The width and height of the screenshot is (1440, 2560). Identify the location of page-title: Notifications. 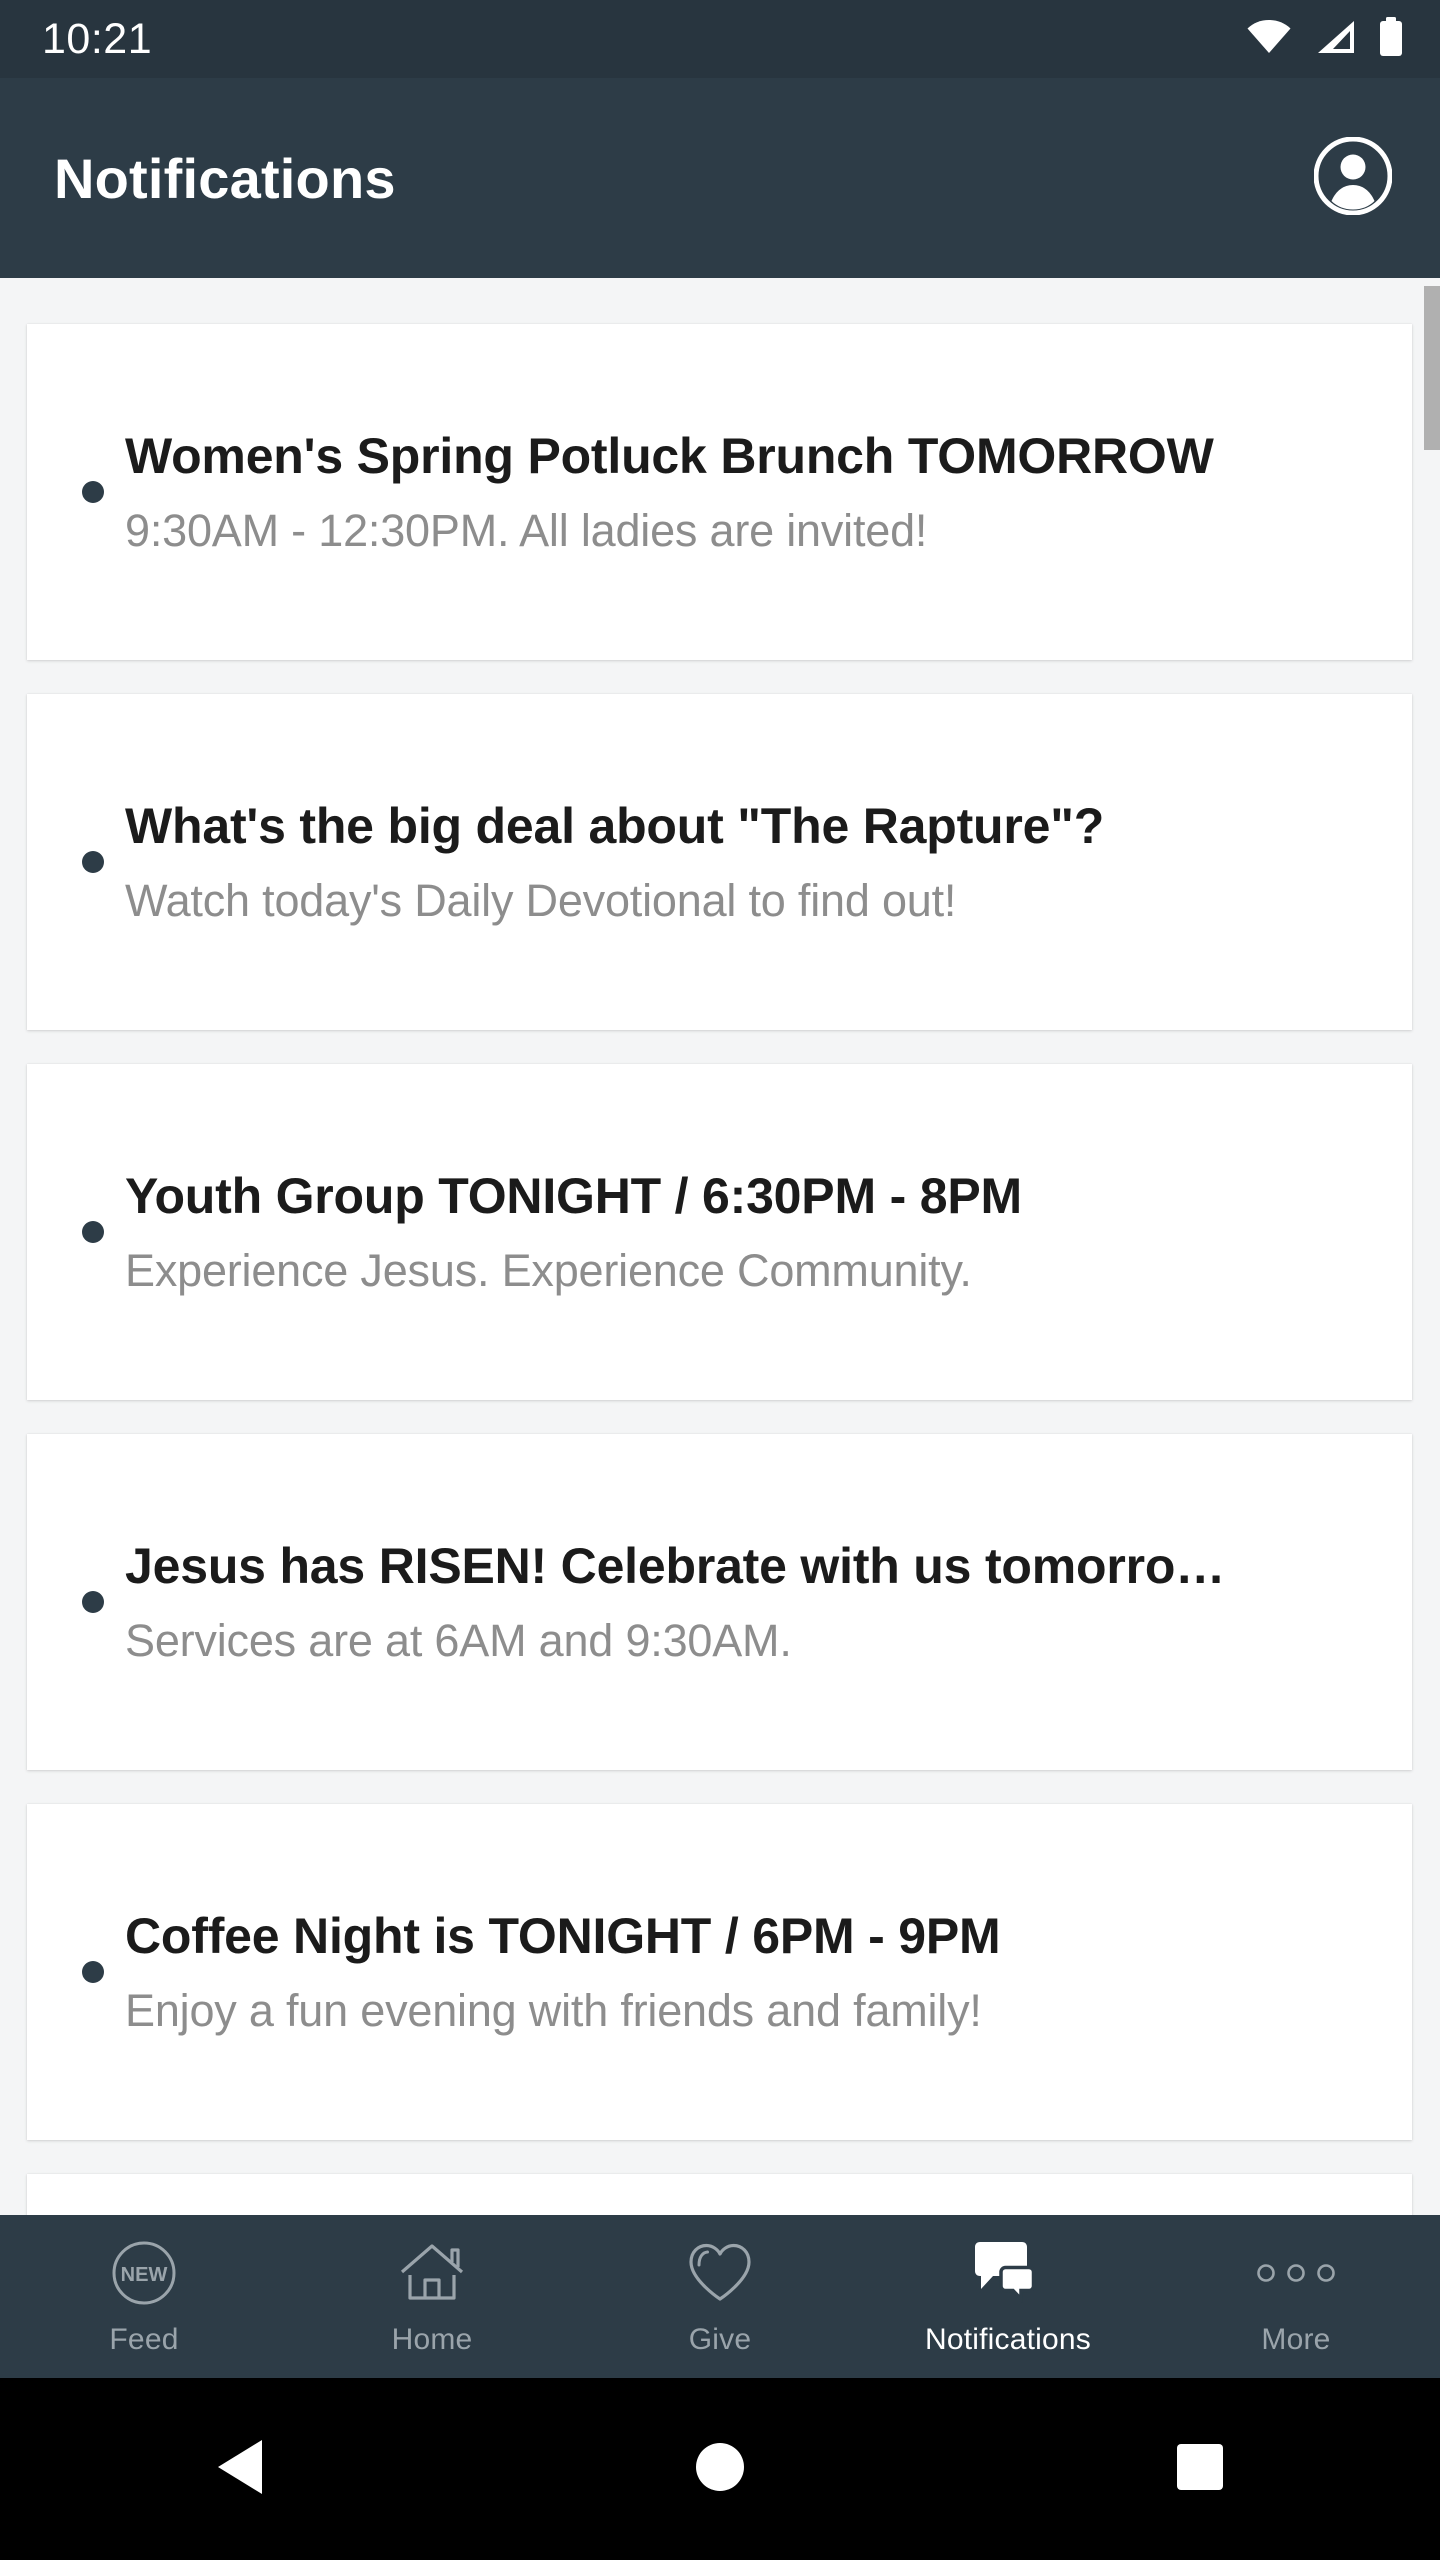
(225, 178).